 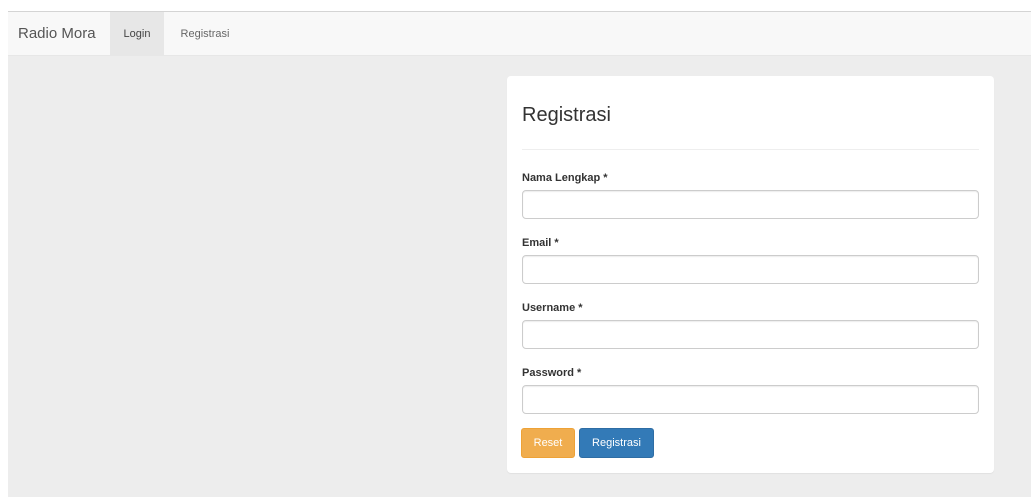 What do you see at coordinates (552, 373) in the screenshot?
I see `password-label: Password *` at bounding box center [552, 373].